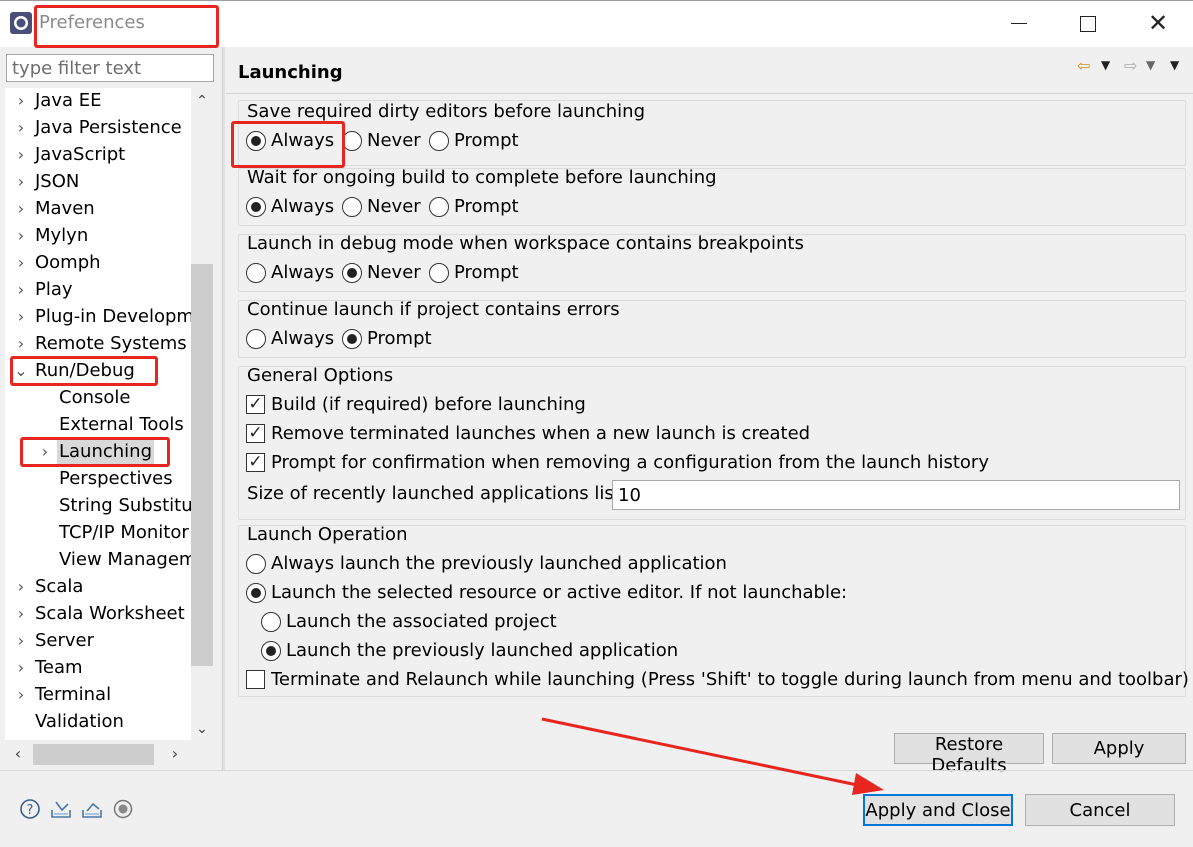 This screenshot has height=847, width=1193. Describe the element at coordinates (712, 756) in the screenshot. I see `annotation-arrow` at that location.